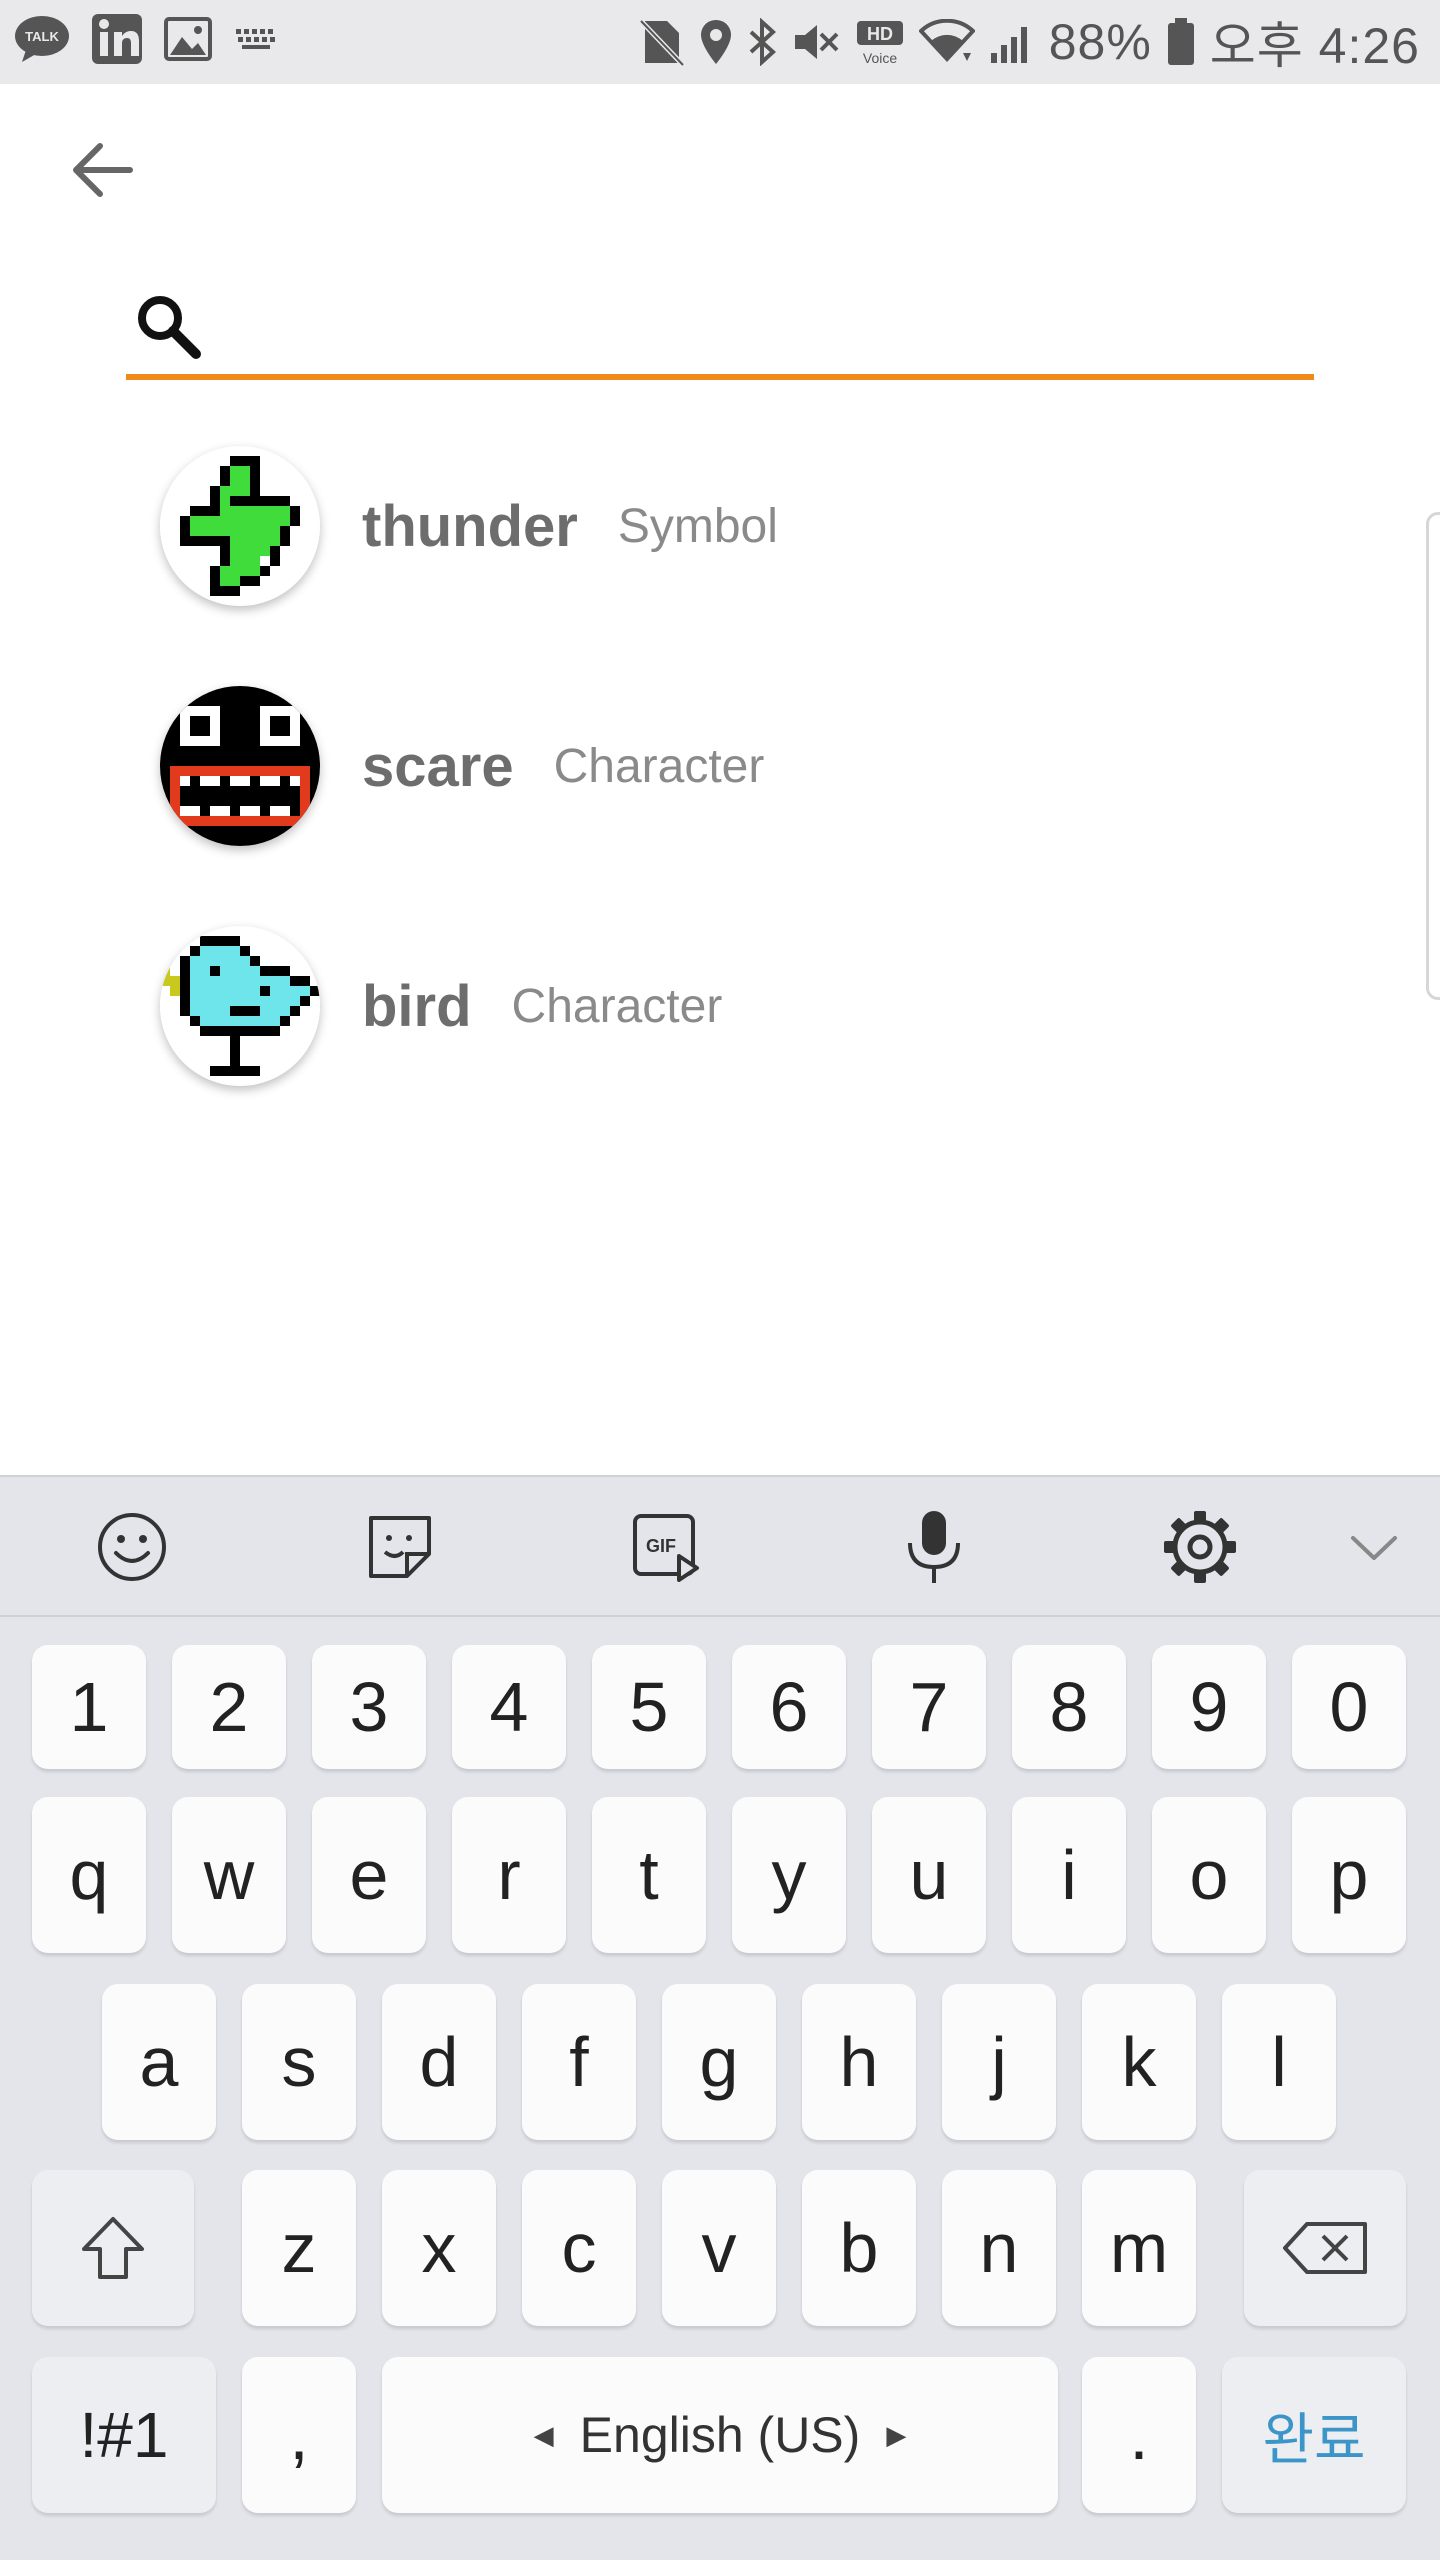 This screenshot has height=2560, width=1440. What do you see at coordinates (1139, 2062) in the screenshot?
I see `key-k: k` at bounding box center [1139, 2062].